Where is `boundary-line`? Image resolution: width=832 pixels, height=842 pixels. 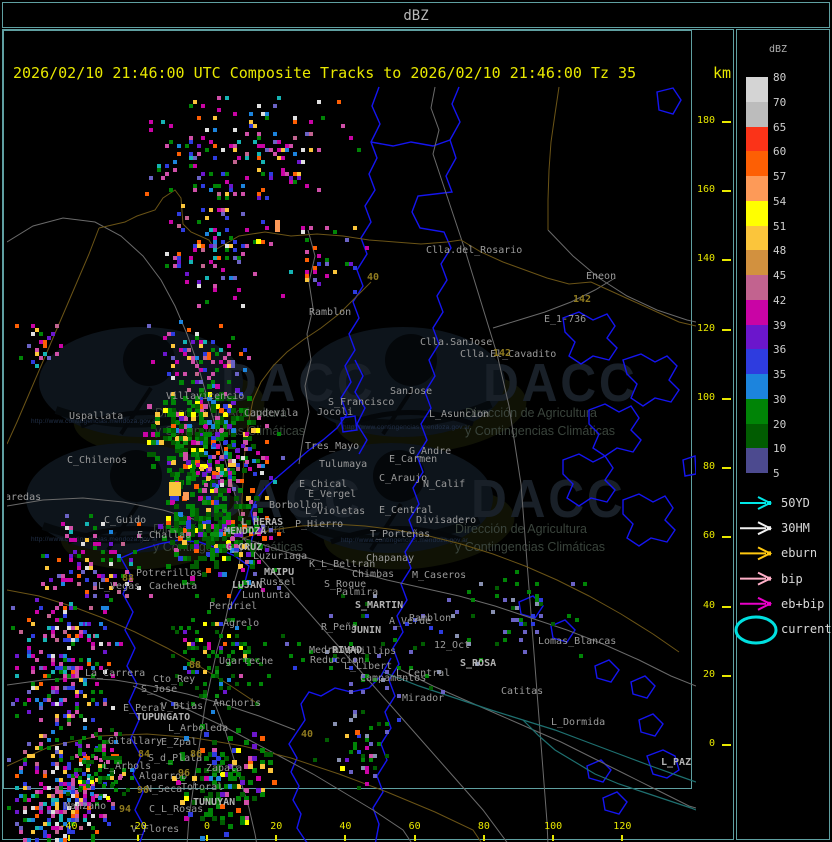
boundary-line is located at coordinates (461, 588).